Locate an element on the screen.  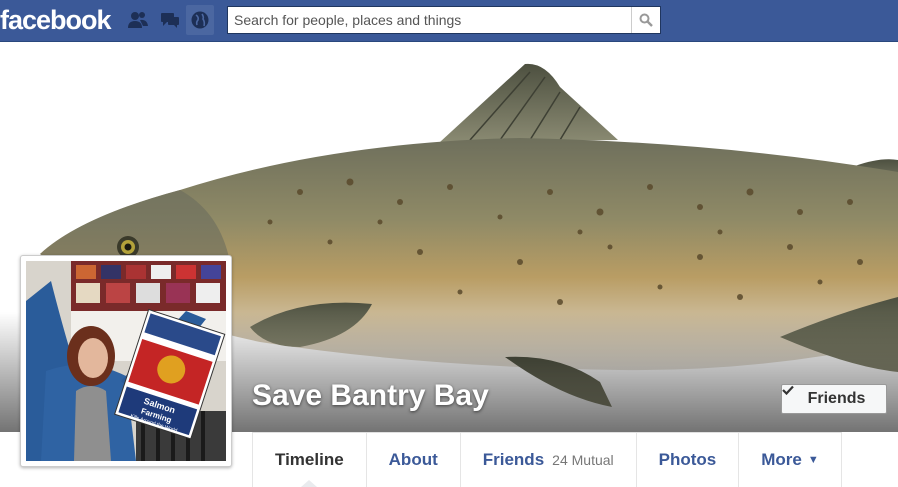
tab-friends-mutual-count: 24 Mutual is located at coordinates (583, 460).